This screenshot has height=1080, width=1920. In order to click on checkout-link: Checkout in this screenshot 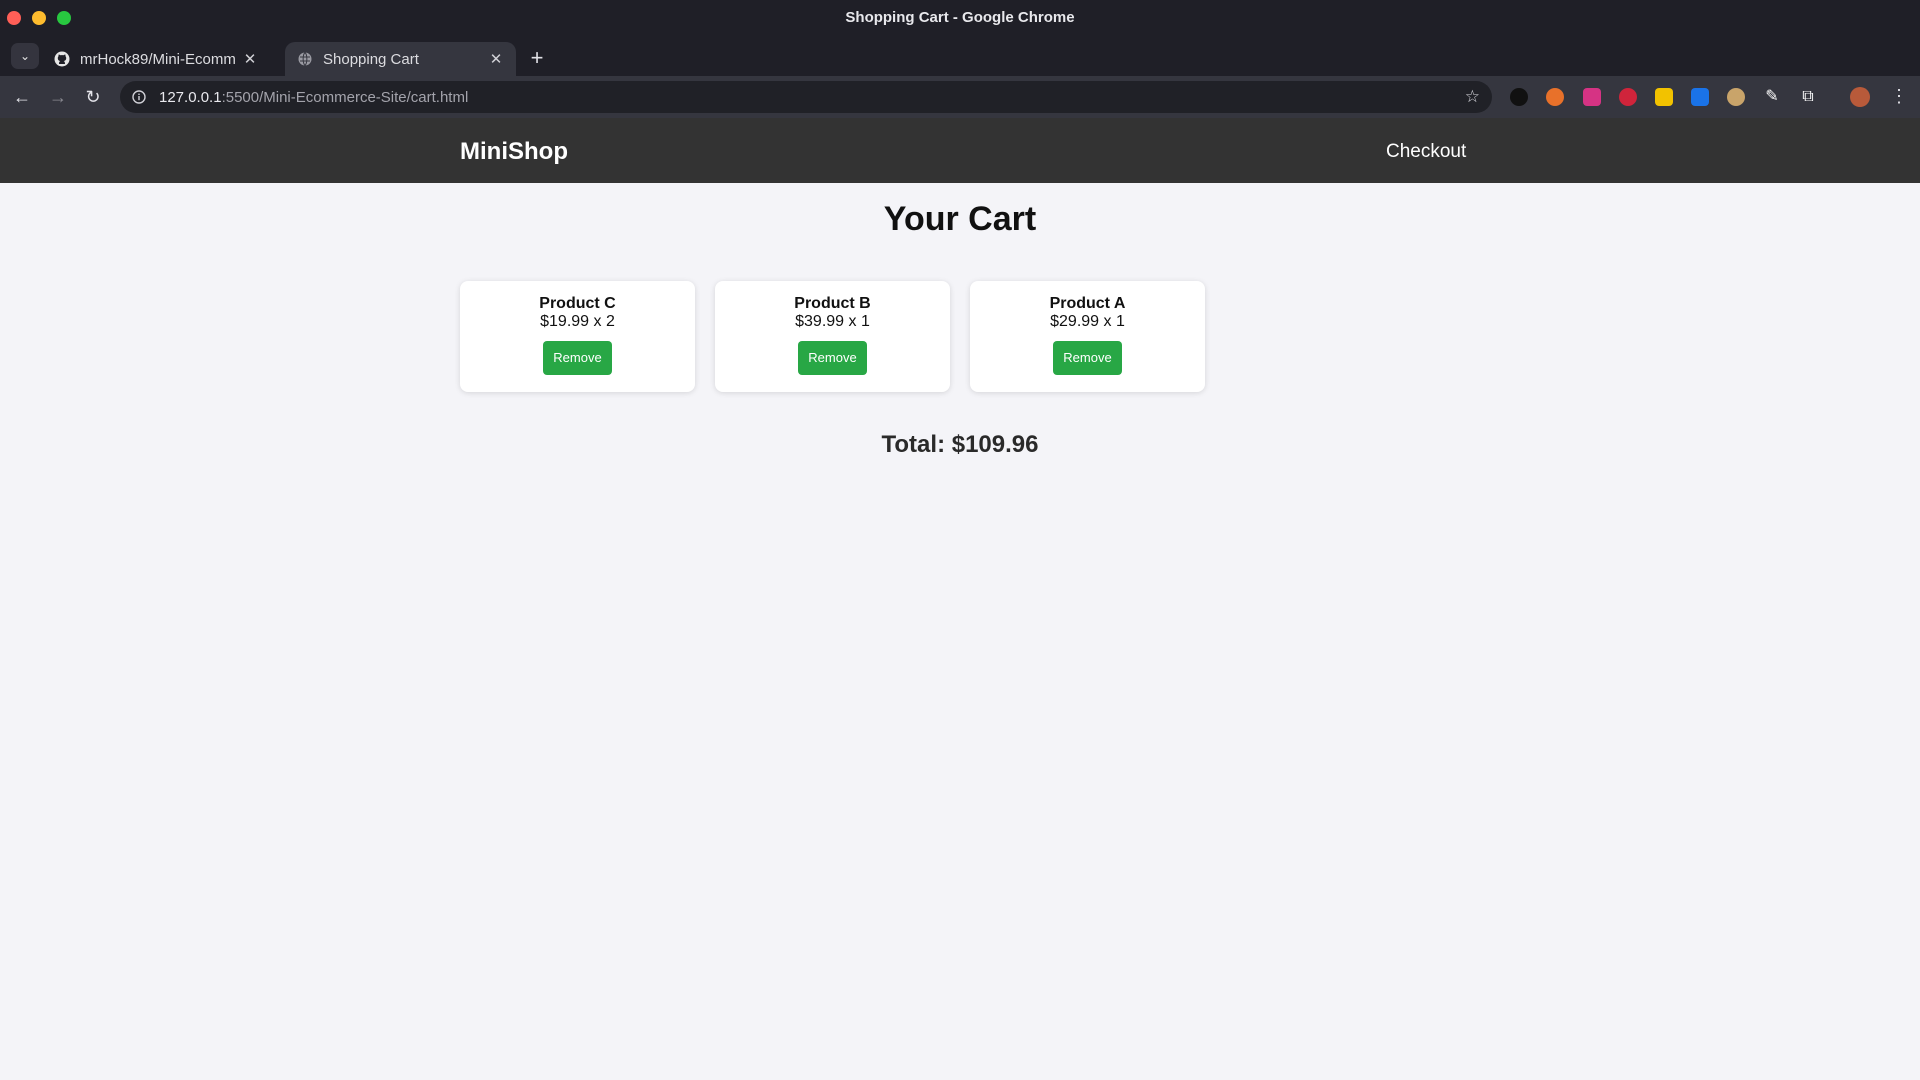, I will do `click(1426, 152)`.